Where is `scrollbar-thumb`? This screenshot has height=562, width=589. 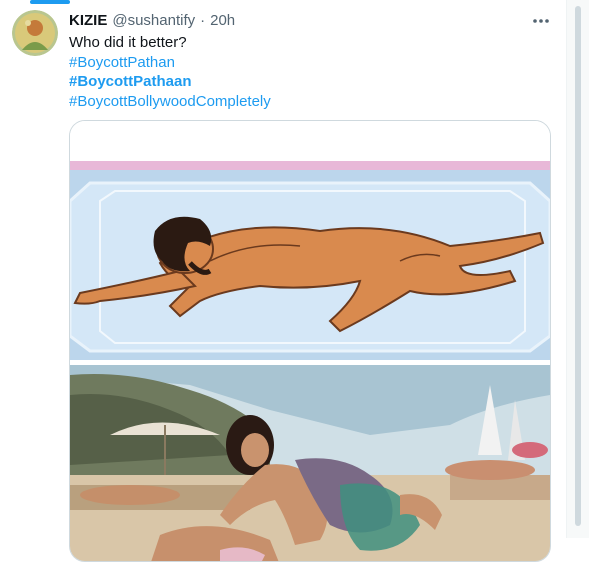
scrollbar-thumb is located at coordinates (578, 266).